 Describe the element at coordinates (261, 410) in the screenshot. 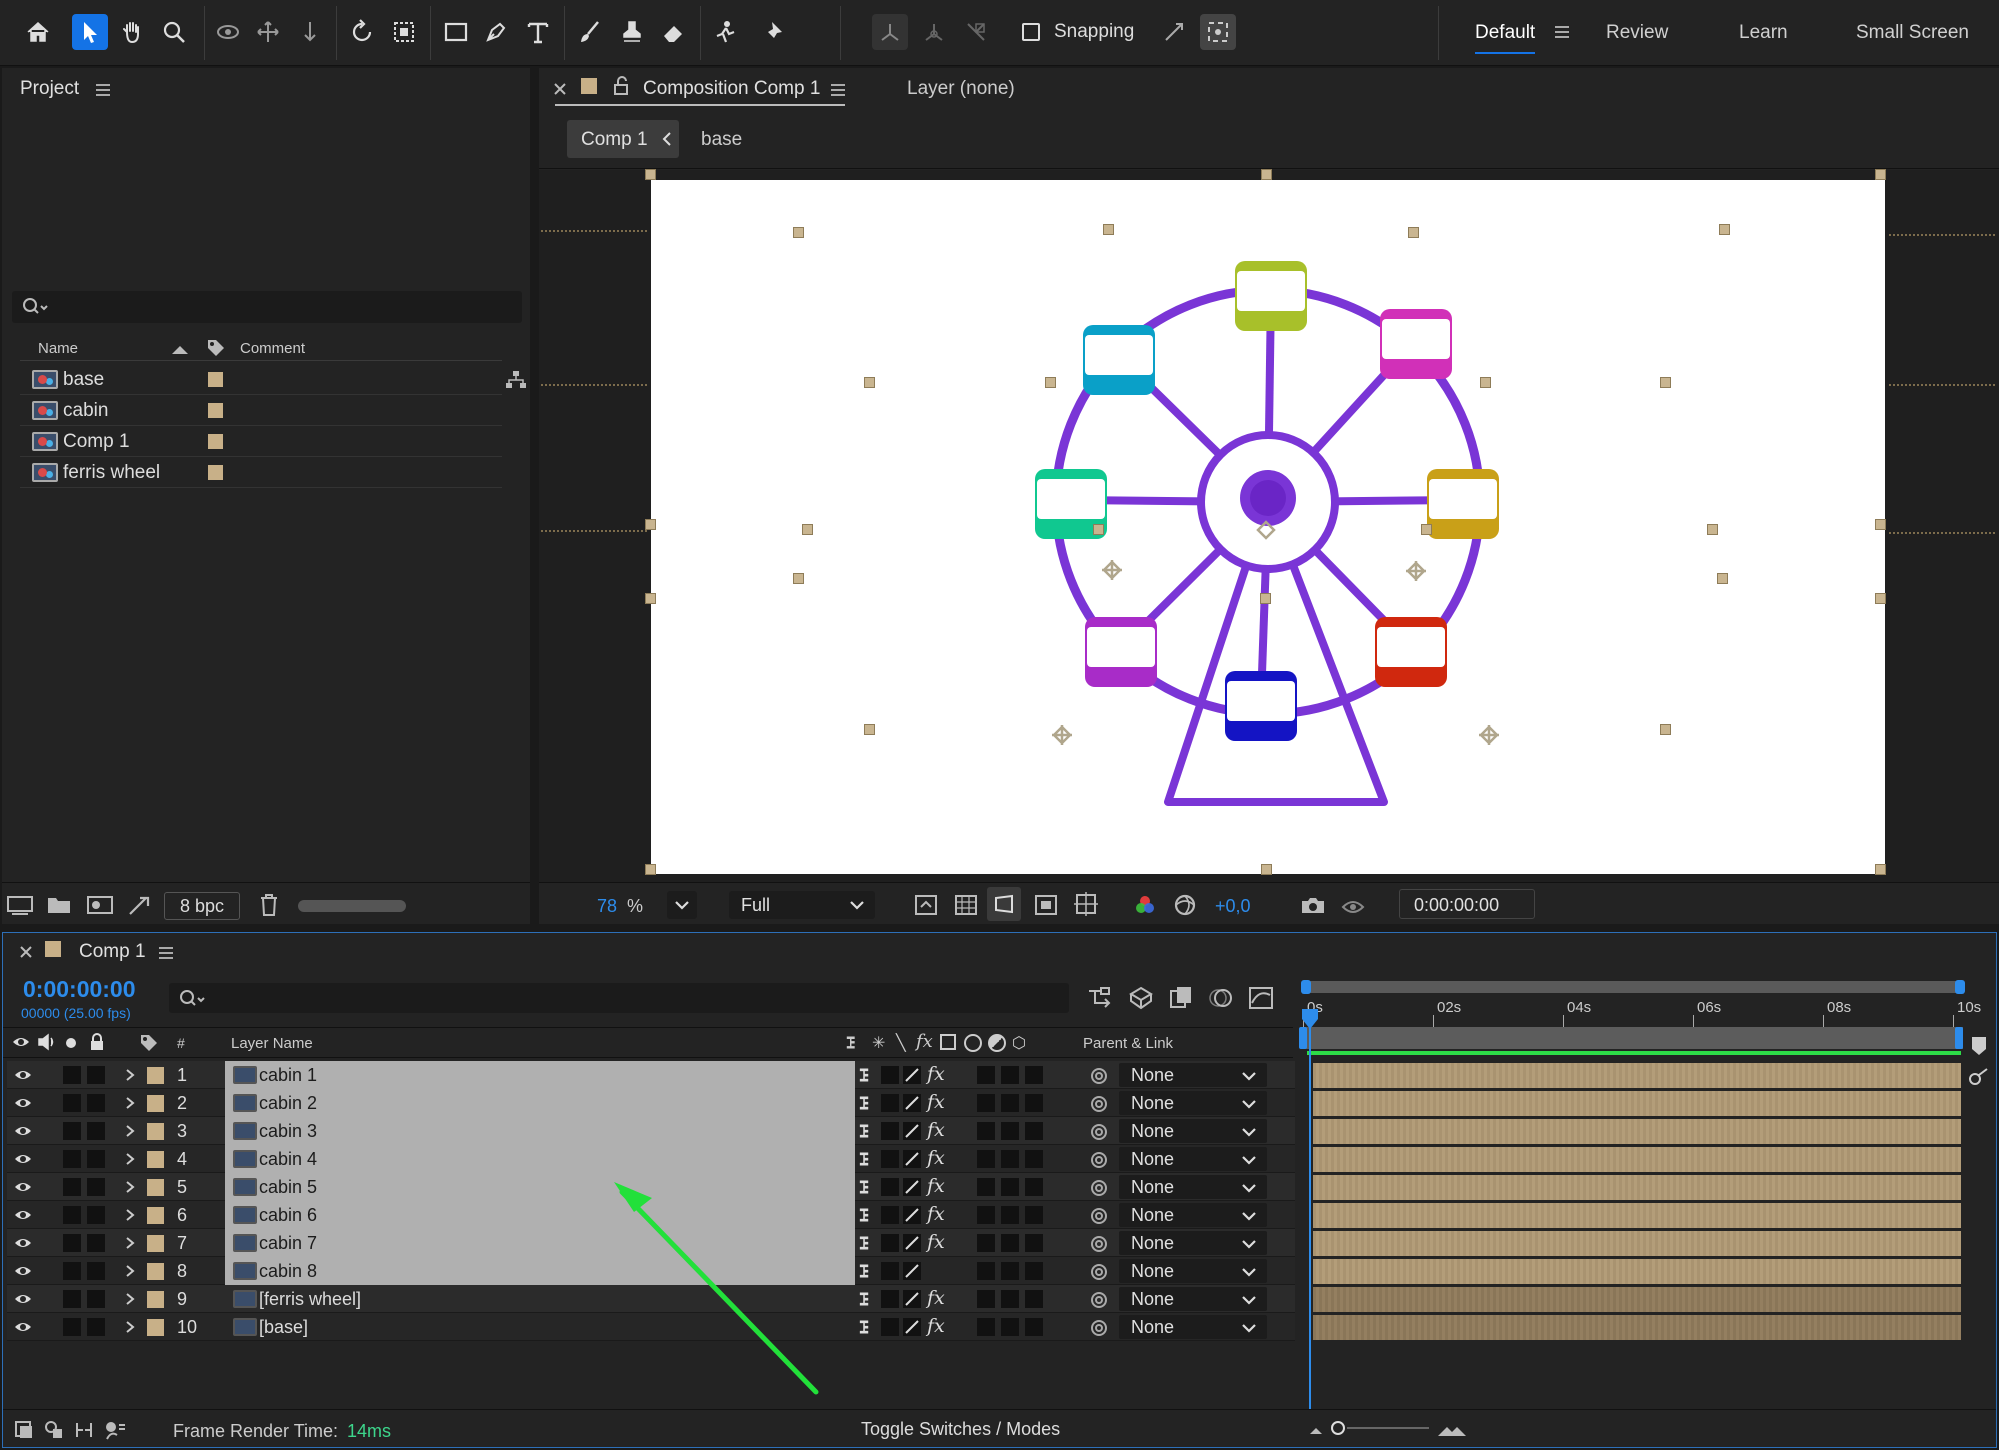

I see `project-item: cabin` at that location.